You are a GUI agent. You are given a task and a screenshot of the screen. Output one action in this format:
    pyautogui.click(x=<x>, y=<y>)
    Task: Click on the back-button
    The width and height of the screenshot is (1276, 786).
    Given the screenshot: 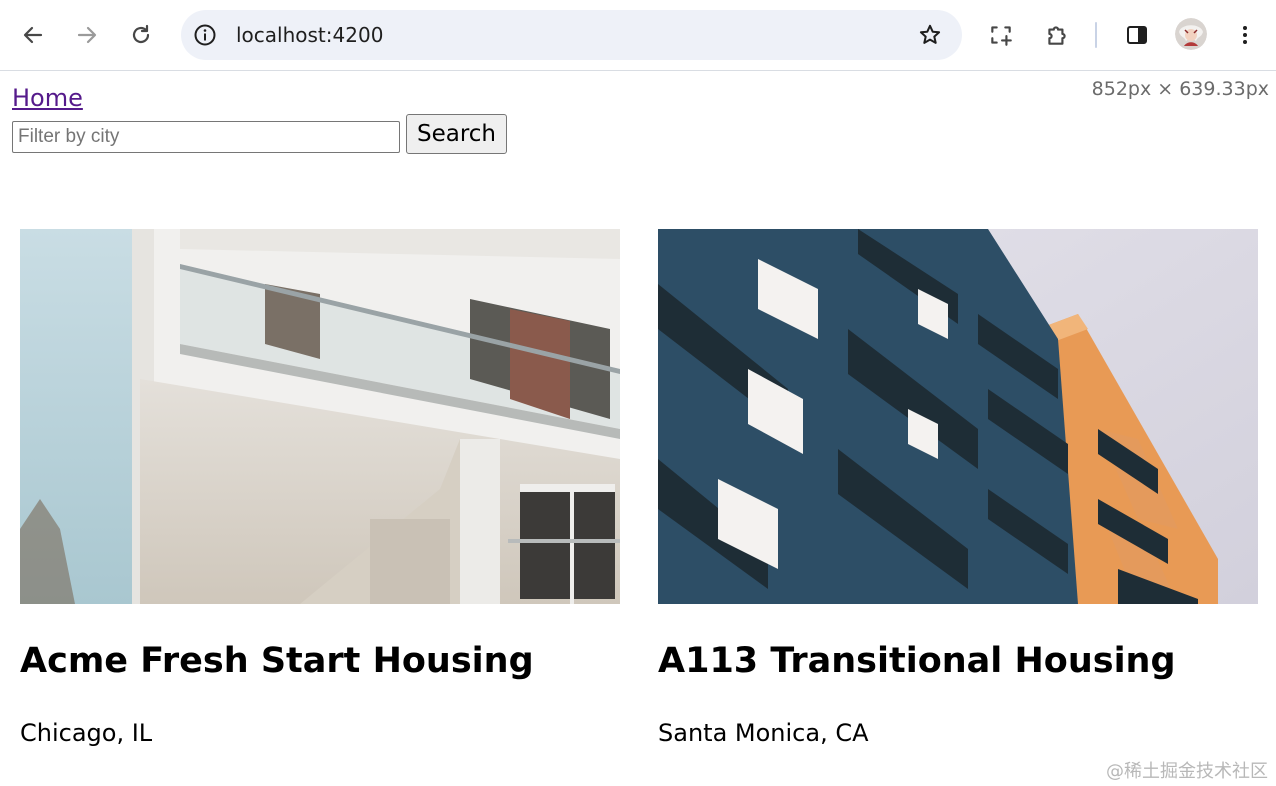 What is the action you would take?
    pyautogui.click(x=33, y=35)
    